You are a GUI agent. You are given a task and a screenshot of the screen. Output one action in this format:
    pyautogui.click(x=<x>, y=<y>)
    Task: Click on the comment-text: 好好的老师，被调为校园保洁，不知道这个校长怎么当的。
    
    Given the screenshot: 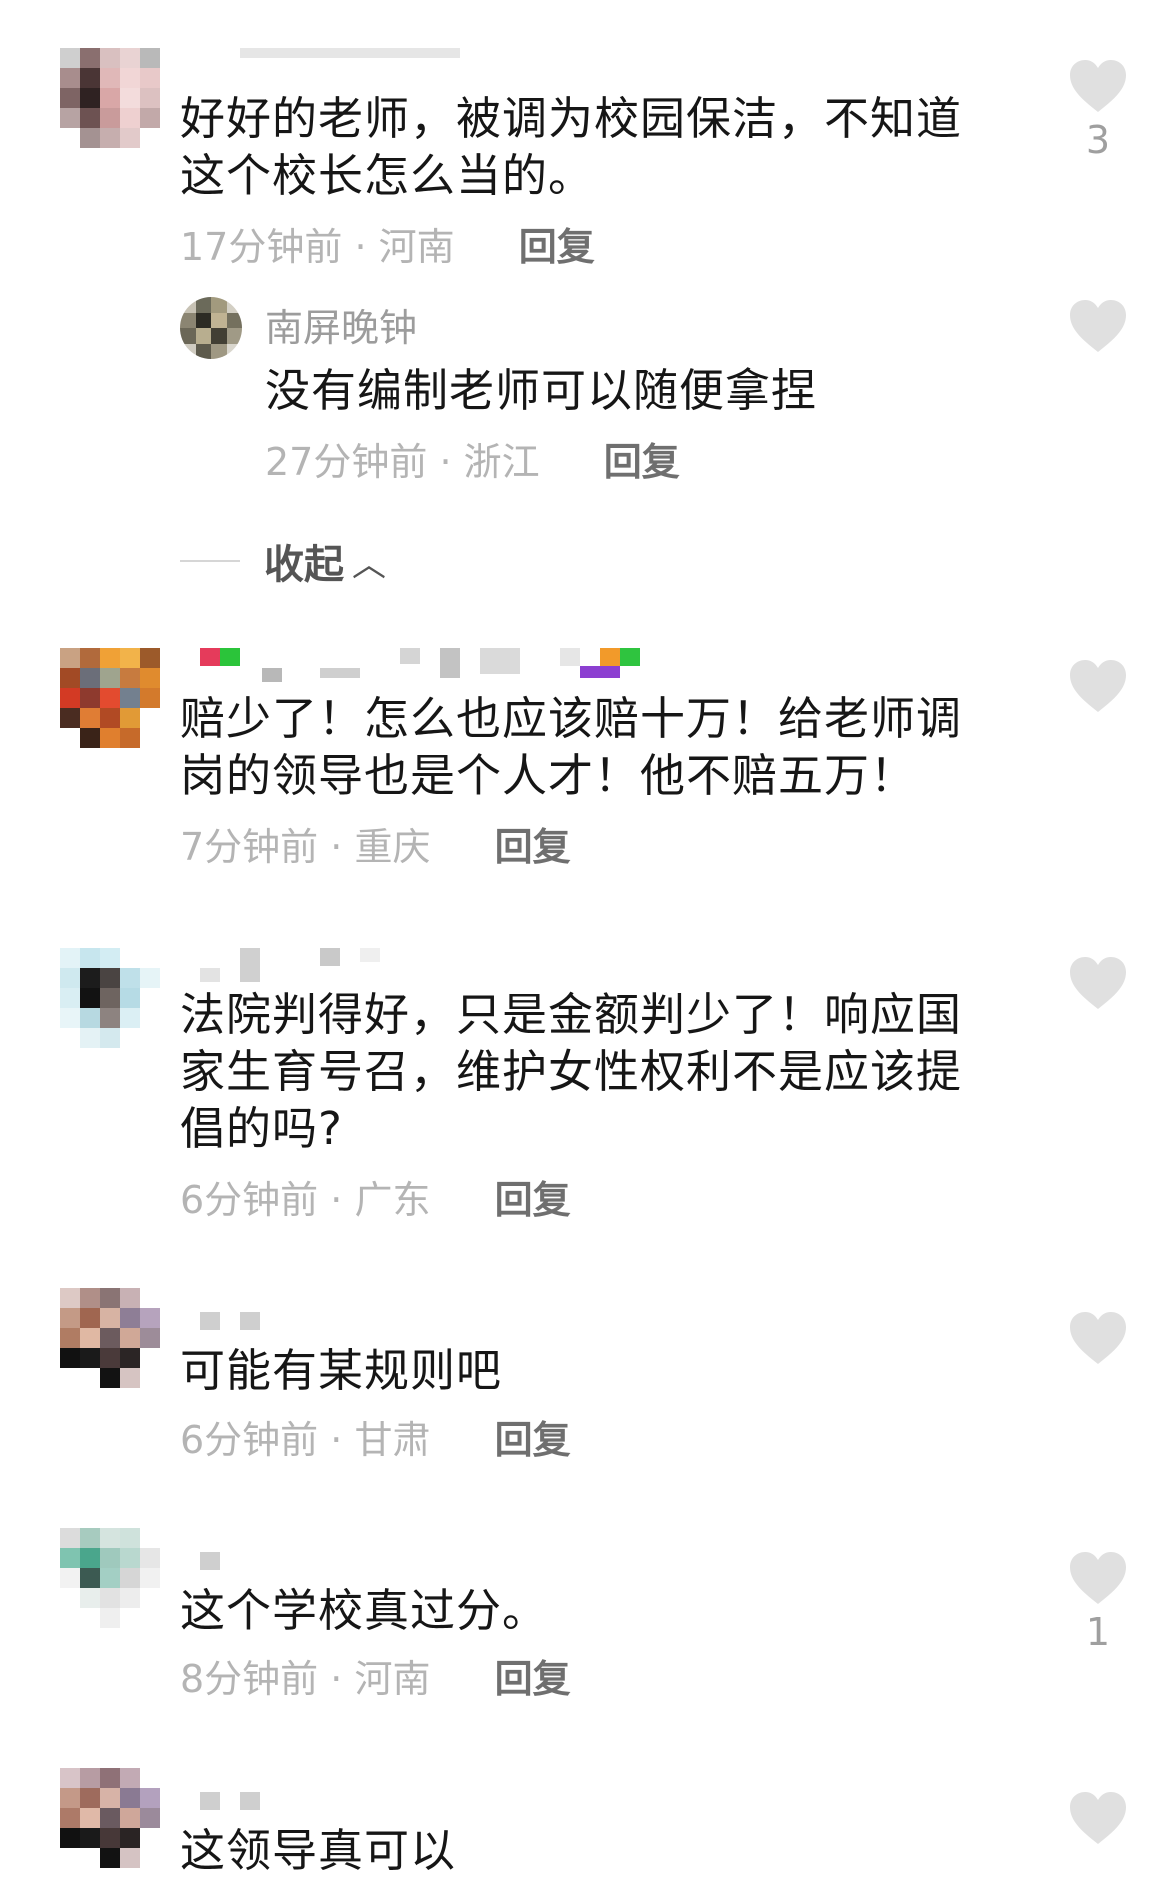 What is the action you would take?
    pyautogui.click(x=571, y=147)
    